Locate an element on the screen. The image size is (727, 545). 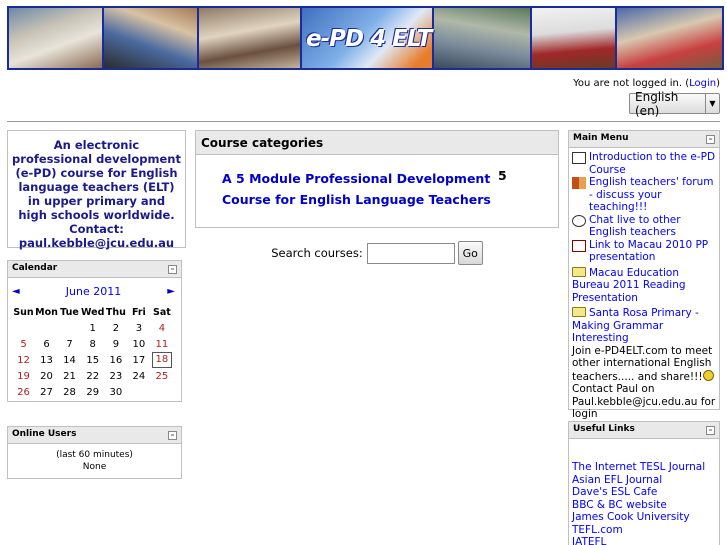
course-search: Search courses: Go is located at coordinates (377, 253).